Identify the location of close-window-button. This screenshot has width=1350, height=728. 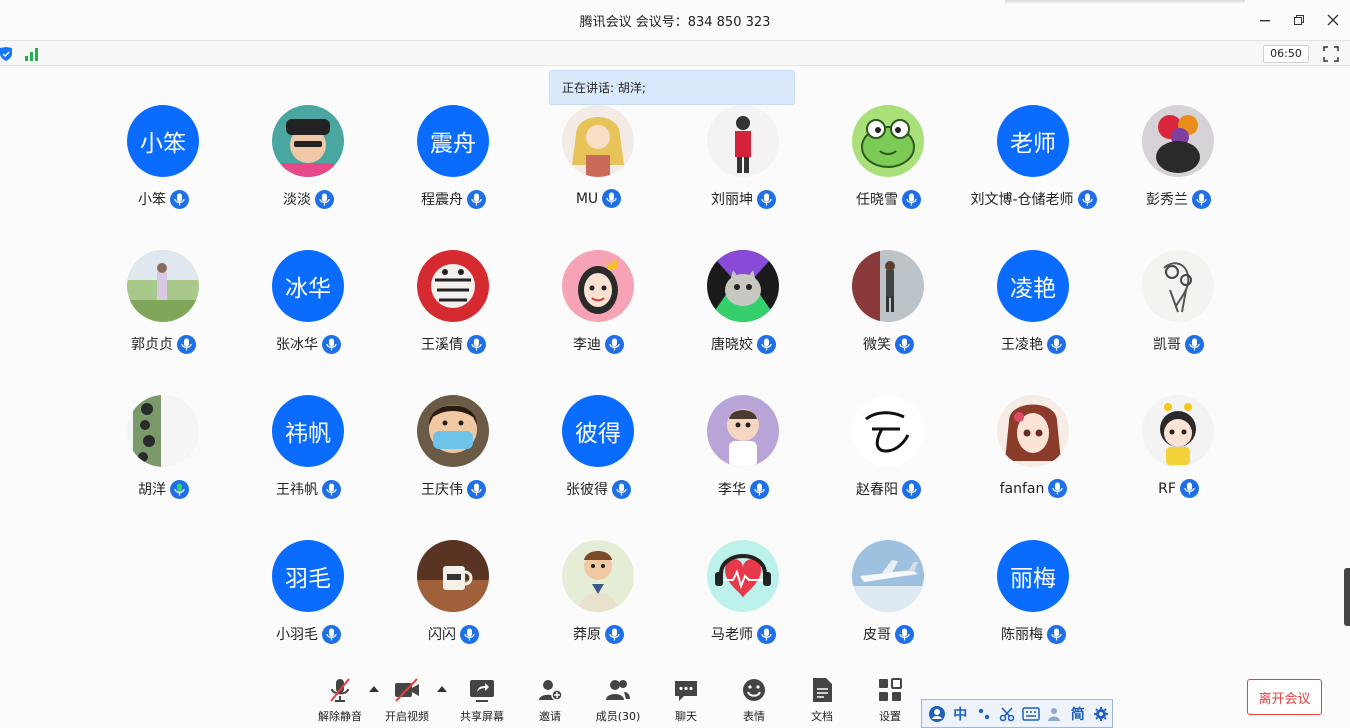
(1333, 20).